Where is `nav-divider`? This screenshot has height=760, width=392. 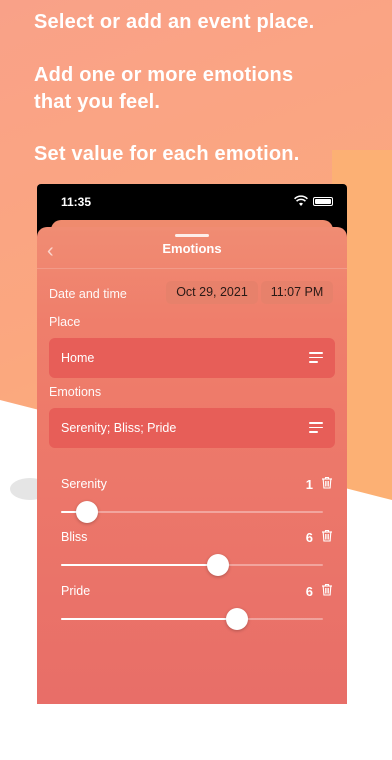 nav-divider is located at coordinates (192, 268).